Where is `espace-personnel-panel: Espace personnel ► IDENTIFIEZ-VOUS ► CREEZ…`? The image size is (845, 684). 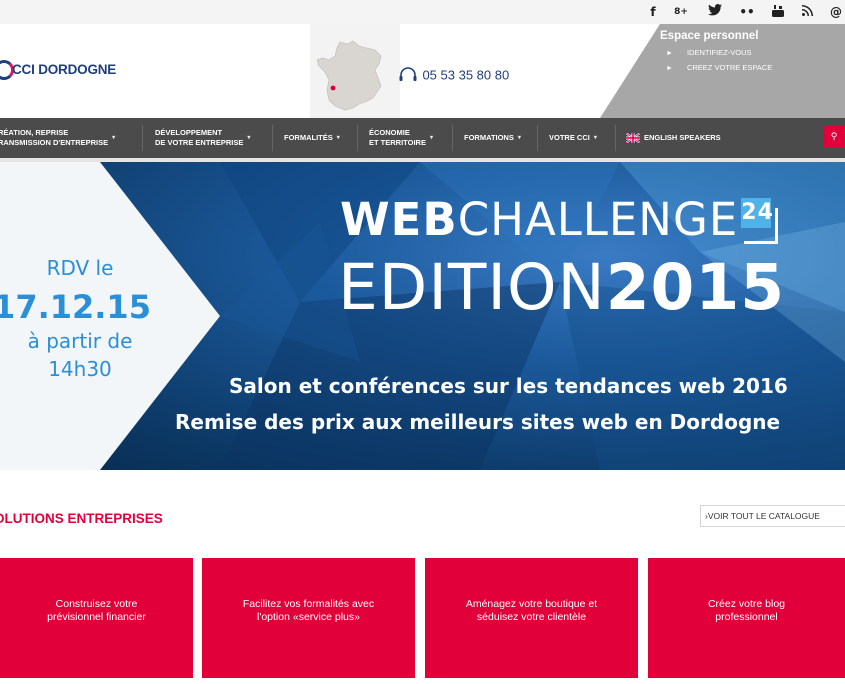 espace-personnel-panel: Espace personnel ► IDENTIFIEZ-VOUS ► CREEZ… is located at coordinates (722, 71).